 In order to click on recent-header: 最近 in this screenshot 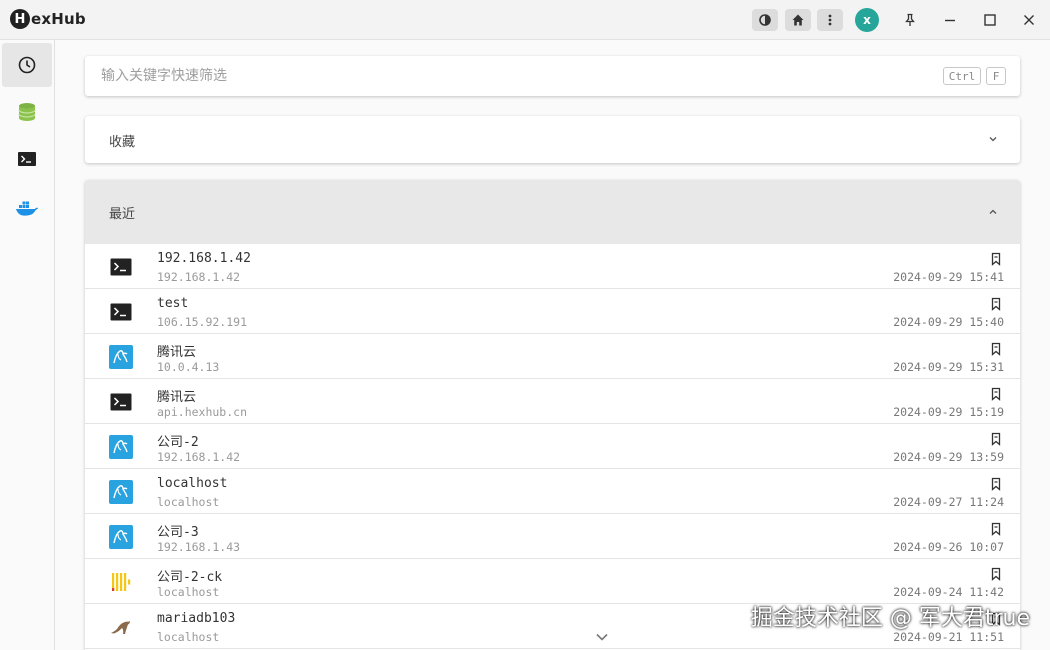, I will do `click(552, 212)`.